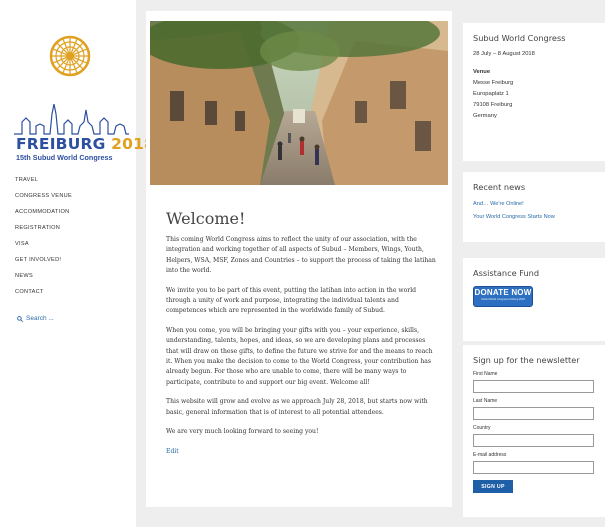 This screenshot has width=605, height=527. I want to click on logo-subtitle: 15th Subud World Congress, so click(64, 157).